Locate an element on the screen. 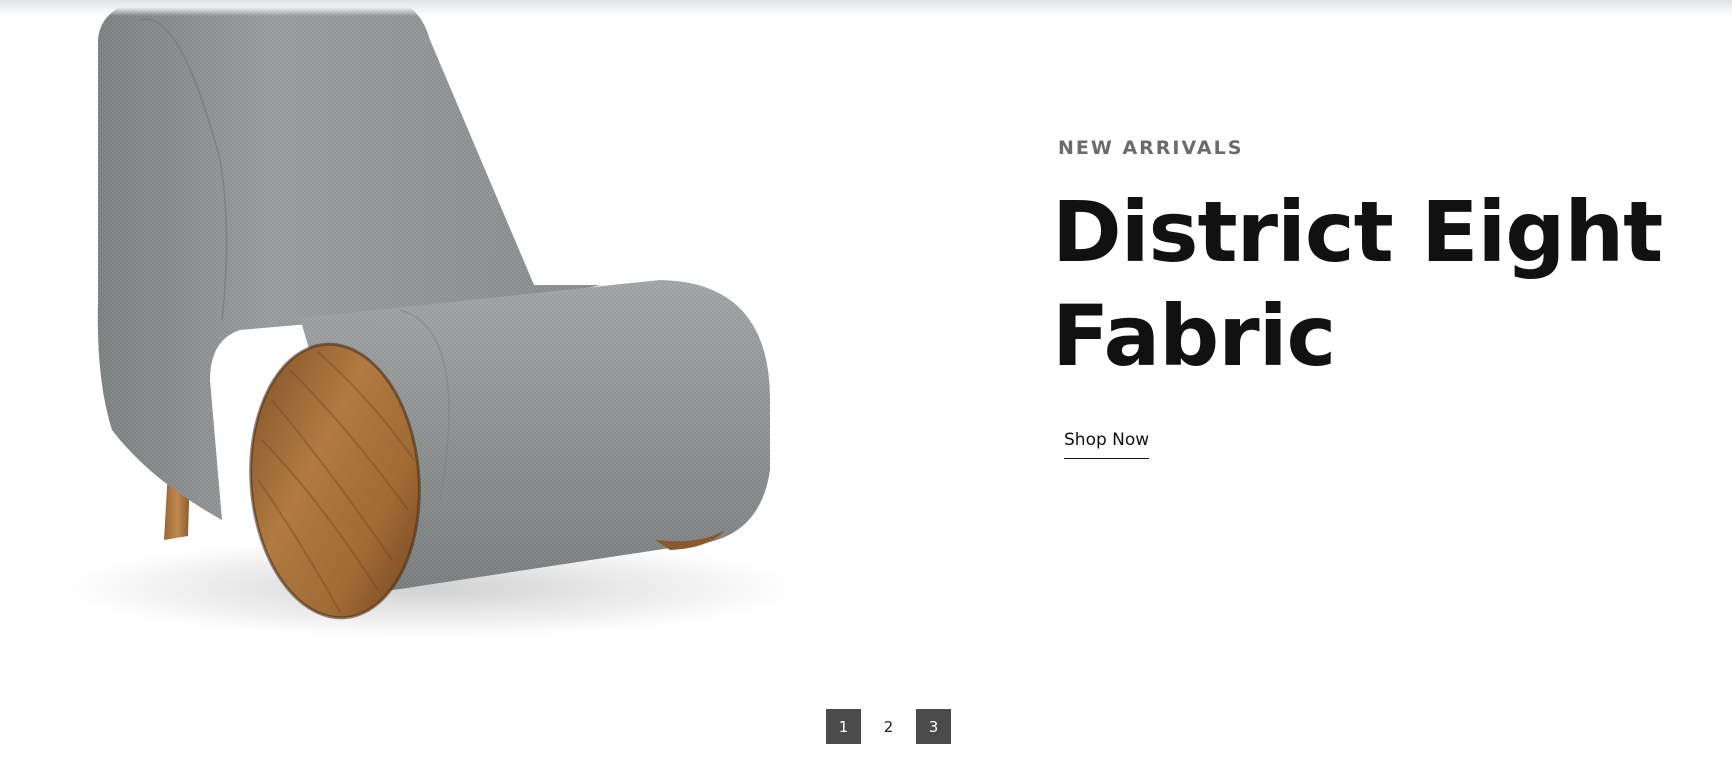  shop-now-link: Shop Now is located at coordinates (1107, 444).